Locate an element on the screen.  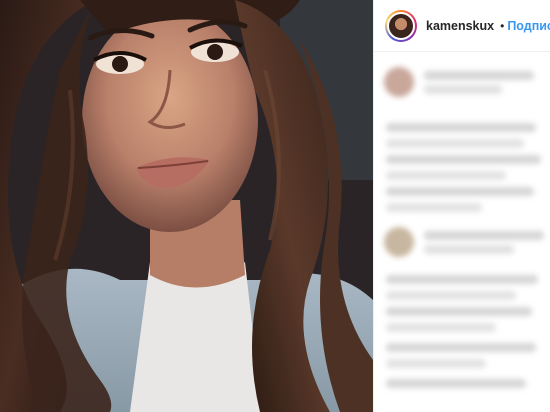
post-header: kamenskux • Подписа is located at coordinates (462, 26).